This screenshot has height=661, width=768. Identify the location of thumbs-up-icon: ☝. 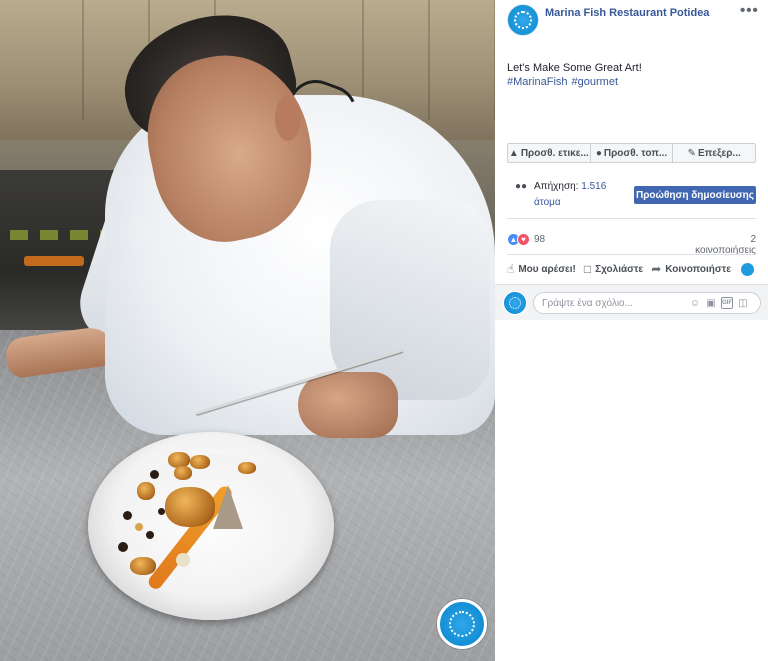
(511, 269).